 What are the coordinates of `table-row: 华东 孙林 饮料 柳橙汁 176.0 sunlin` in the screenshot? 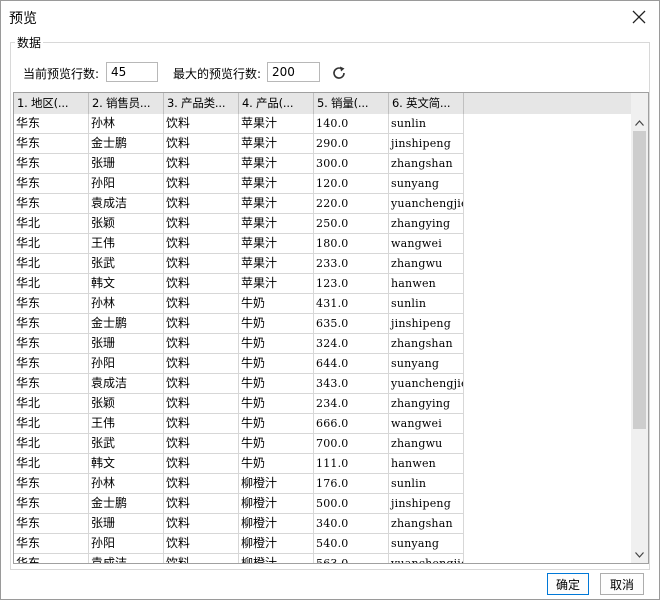 It's located at (239, 484).